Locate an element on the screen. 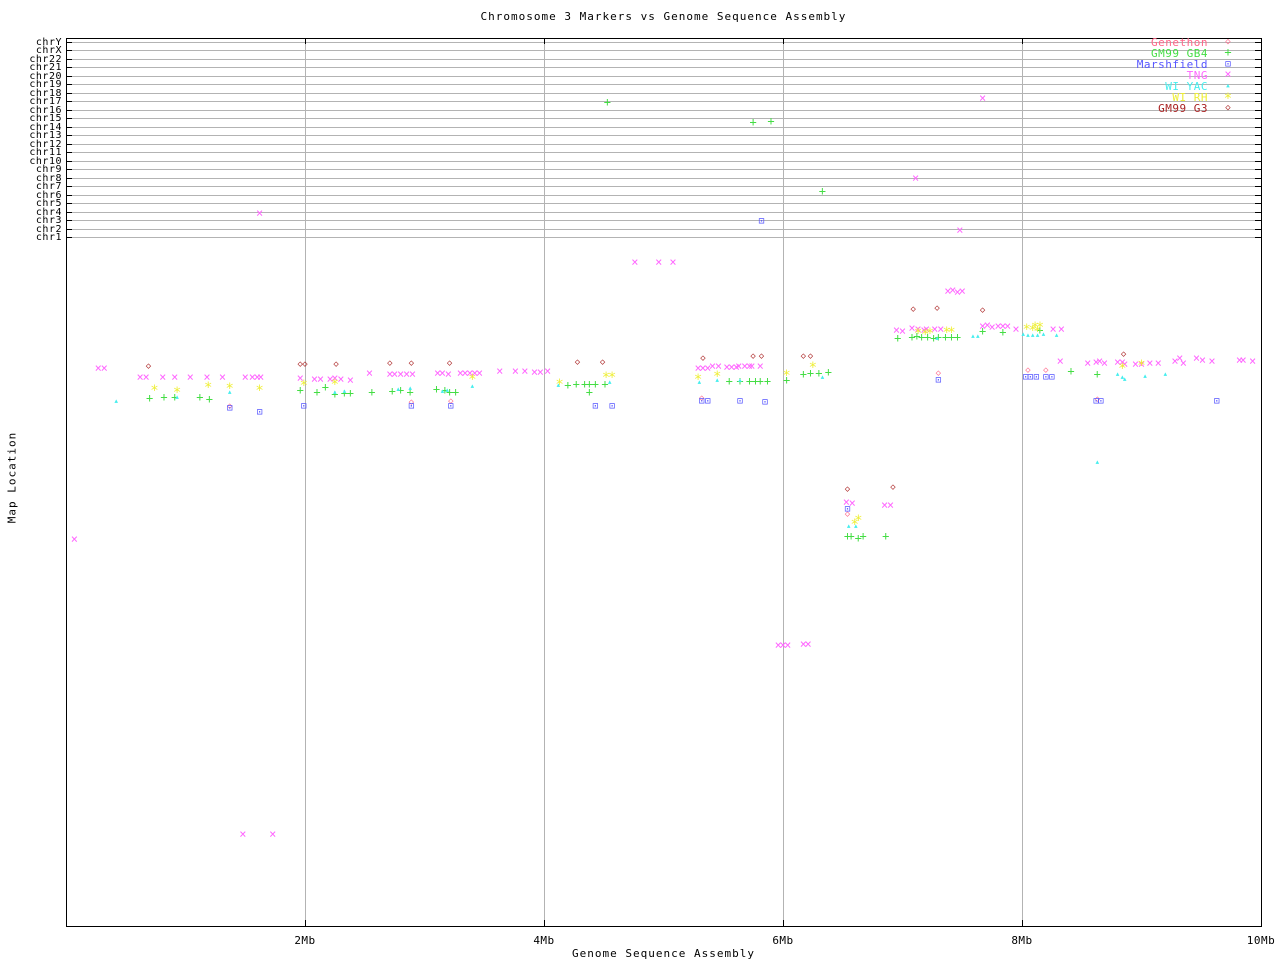 The width and height of the screenshot is (1280, 960). bottom-tick-10Mb is located at coordinates (1261, 923).